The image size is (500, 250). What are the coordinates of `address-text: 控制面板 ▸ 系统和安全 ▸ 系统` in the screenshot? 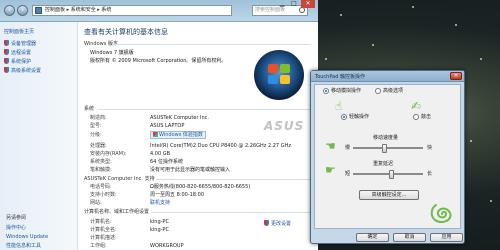 It's located at (78, 10).